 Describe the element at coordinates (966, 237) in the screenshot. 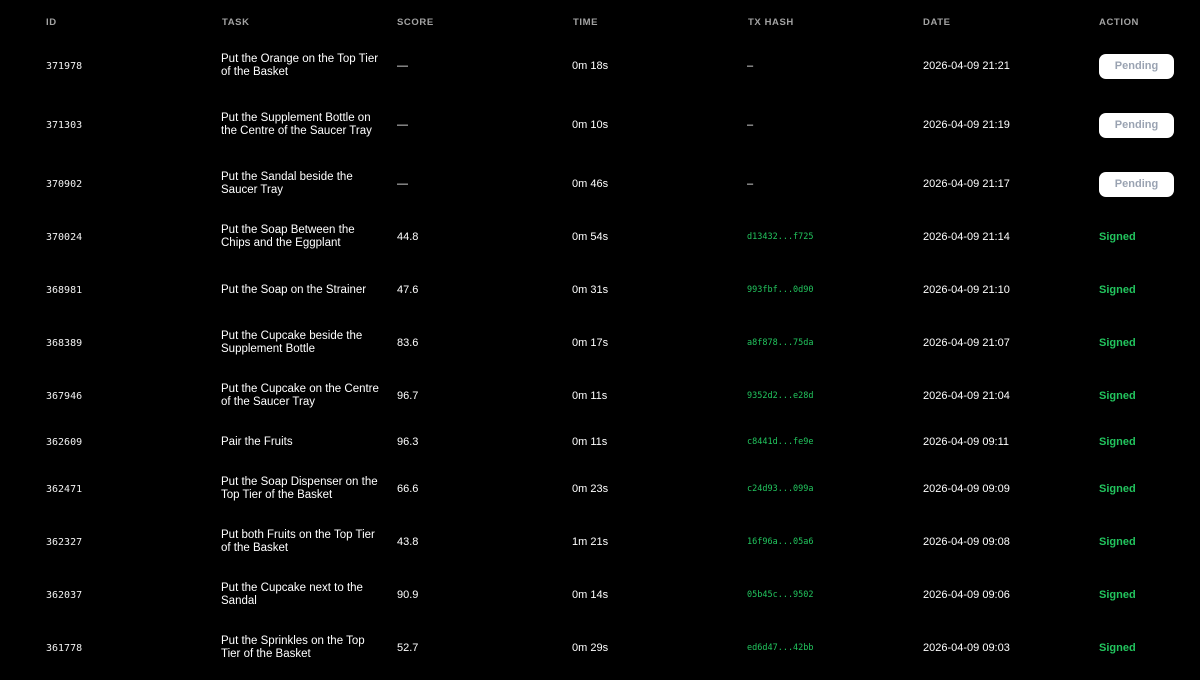

I see `task-date: 2026-04-09 21:14` at that location.